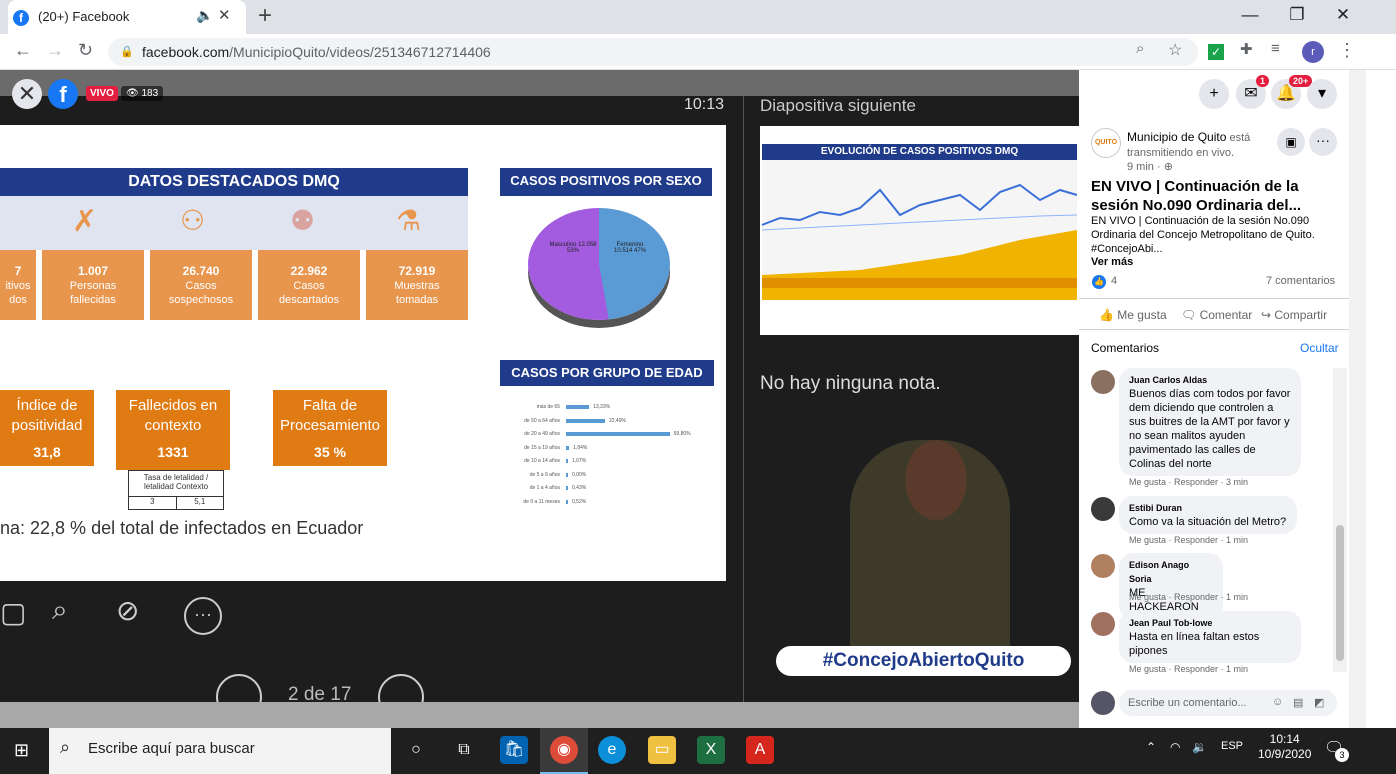 The height and width of the screenshot is (774, 1396). I want to click on speaker-icon: 🔈, so click(204, 15).